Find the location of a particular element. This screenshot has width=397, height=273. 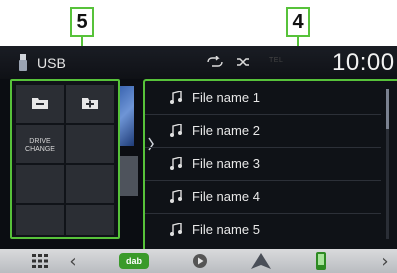

folder-up-icon is located at coordinates (40, 103).